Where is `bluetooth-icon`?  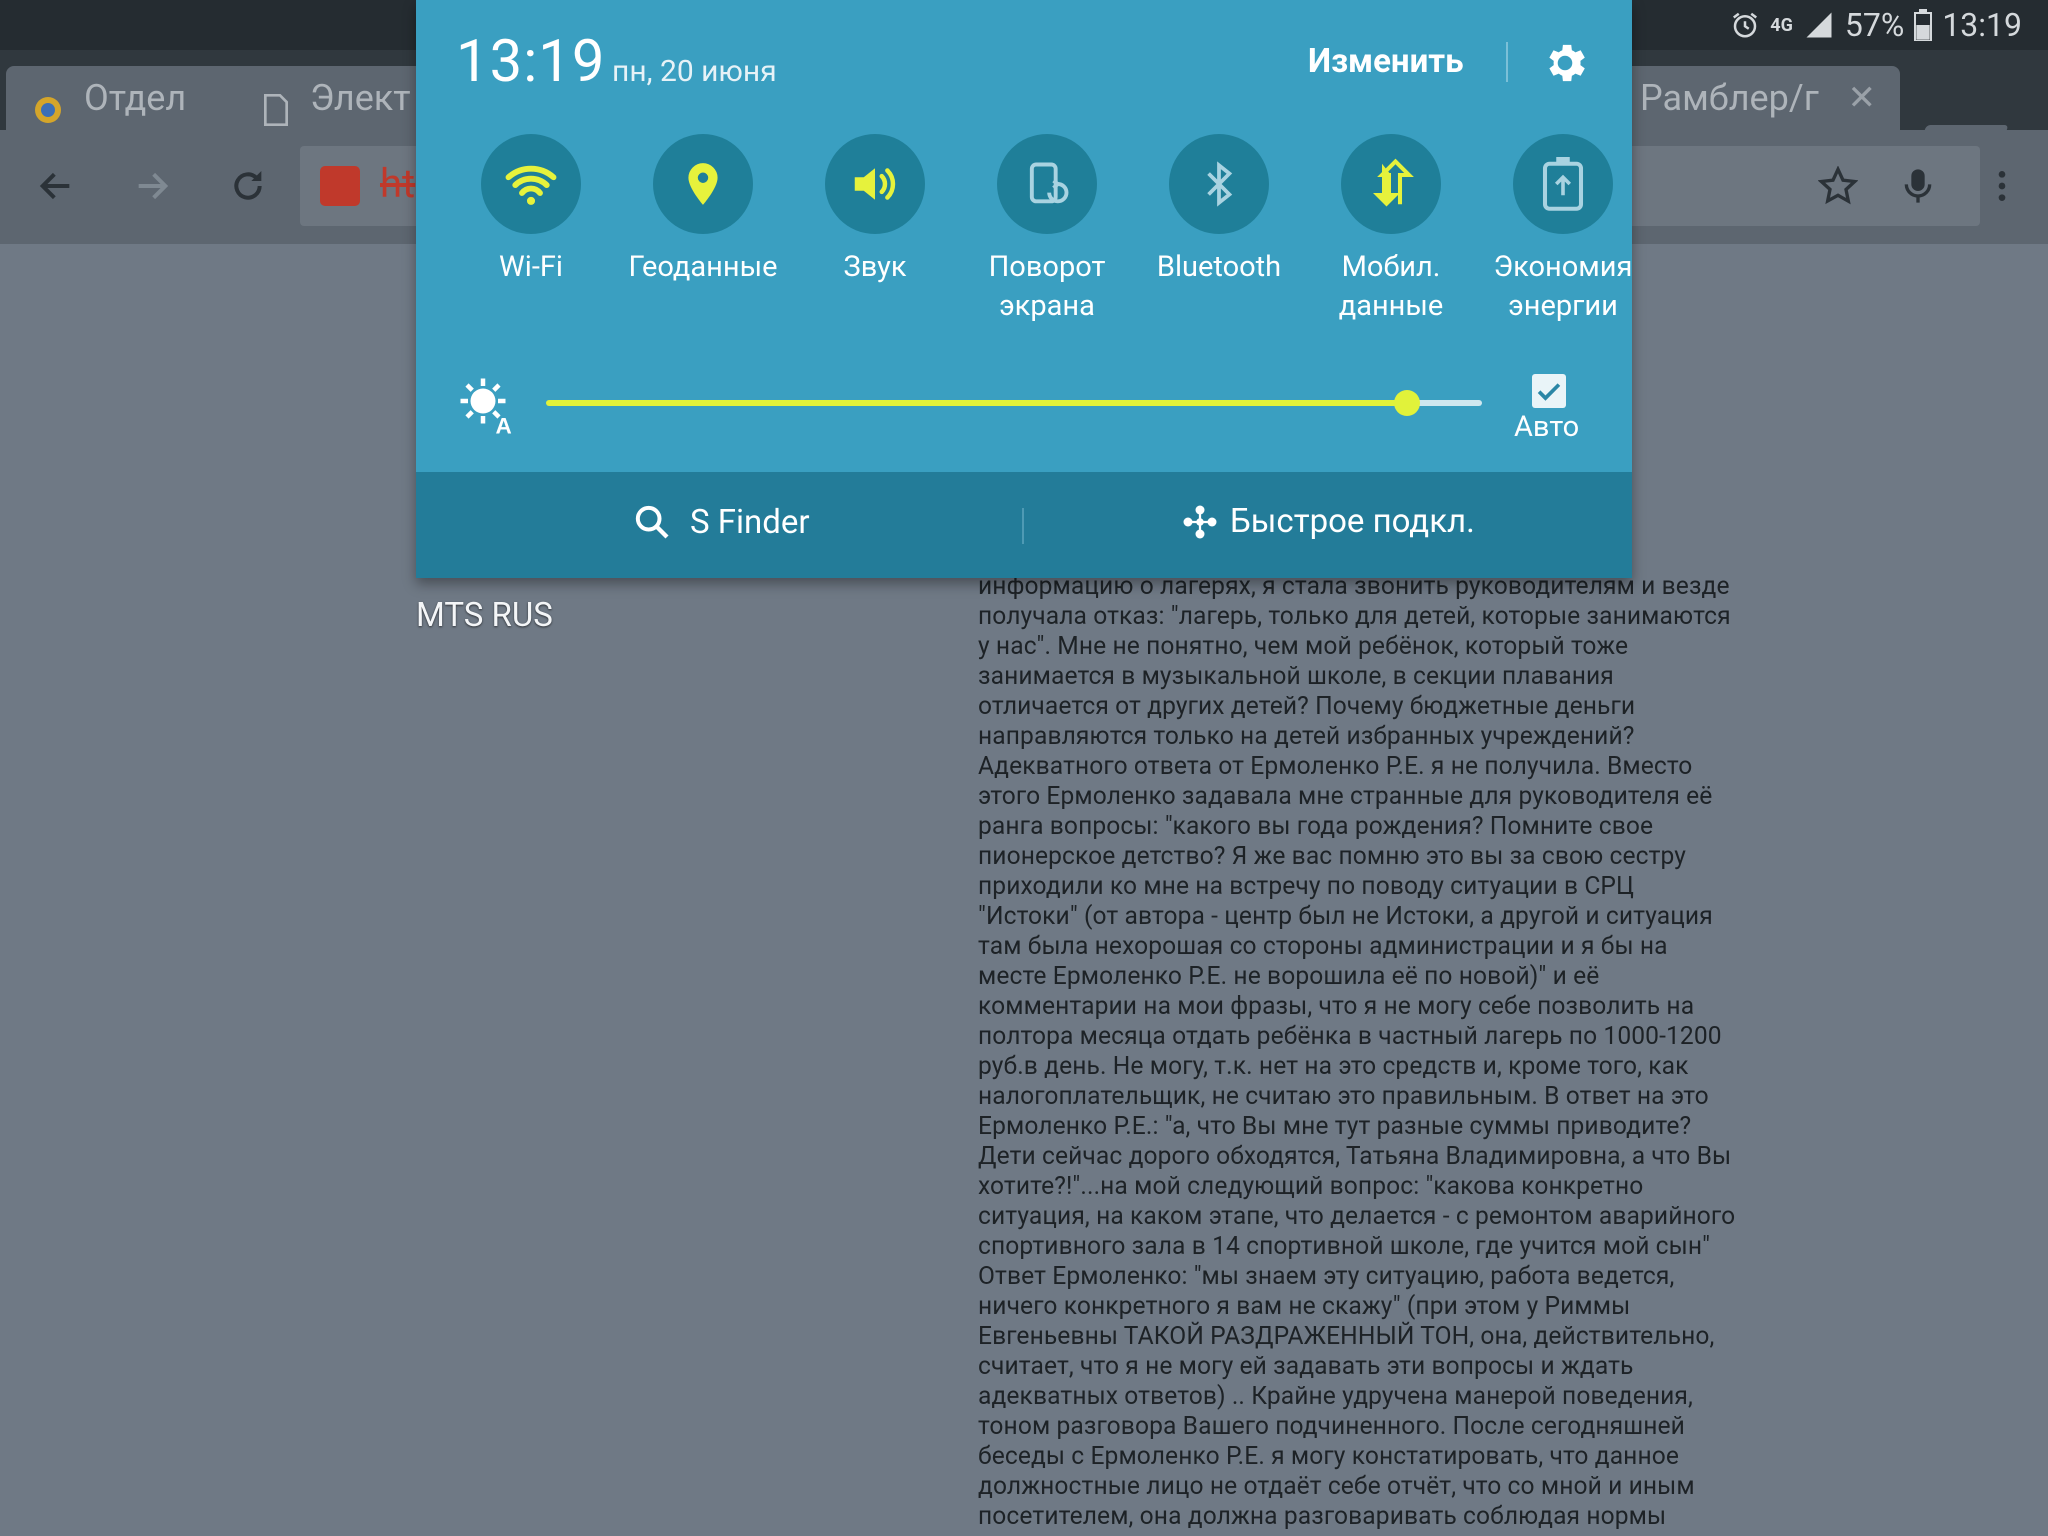
bluetooth-icon is located at coordinates (1220, 184).